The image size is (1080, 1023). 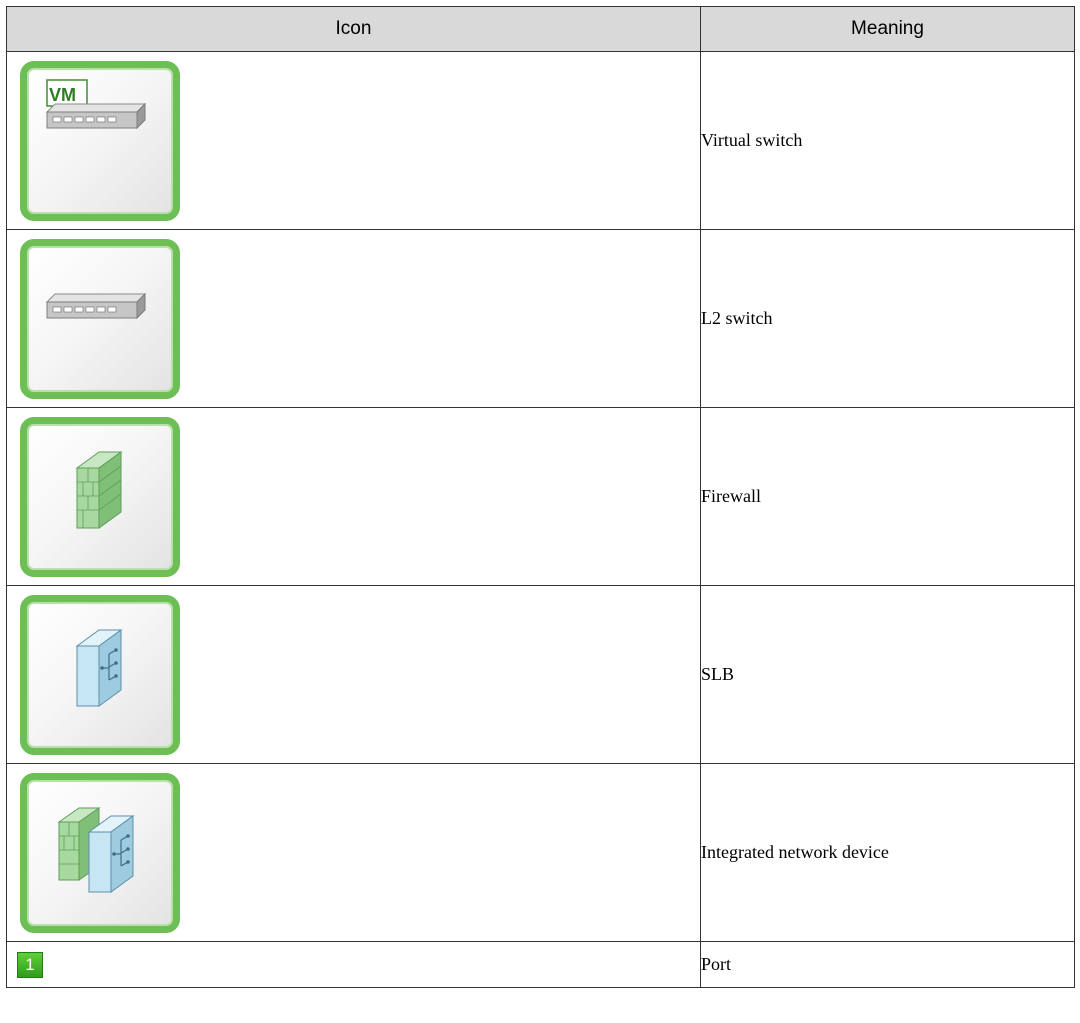 I want to click on port-icon: 1, so click(x=30, y=964).